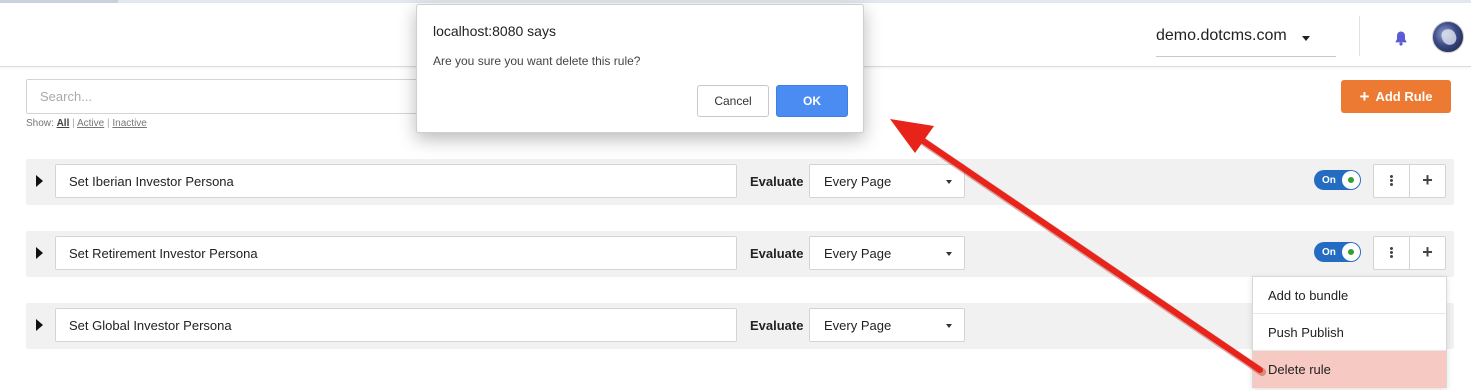 This screenshot has height=390, width=1471. I want to click on dialog-title: localhost:8080 says, so click(494, 31).